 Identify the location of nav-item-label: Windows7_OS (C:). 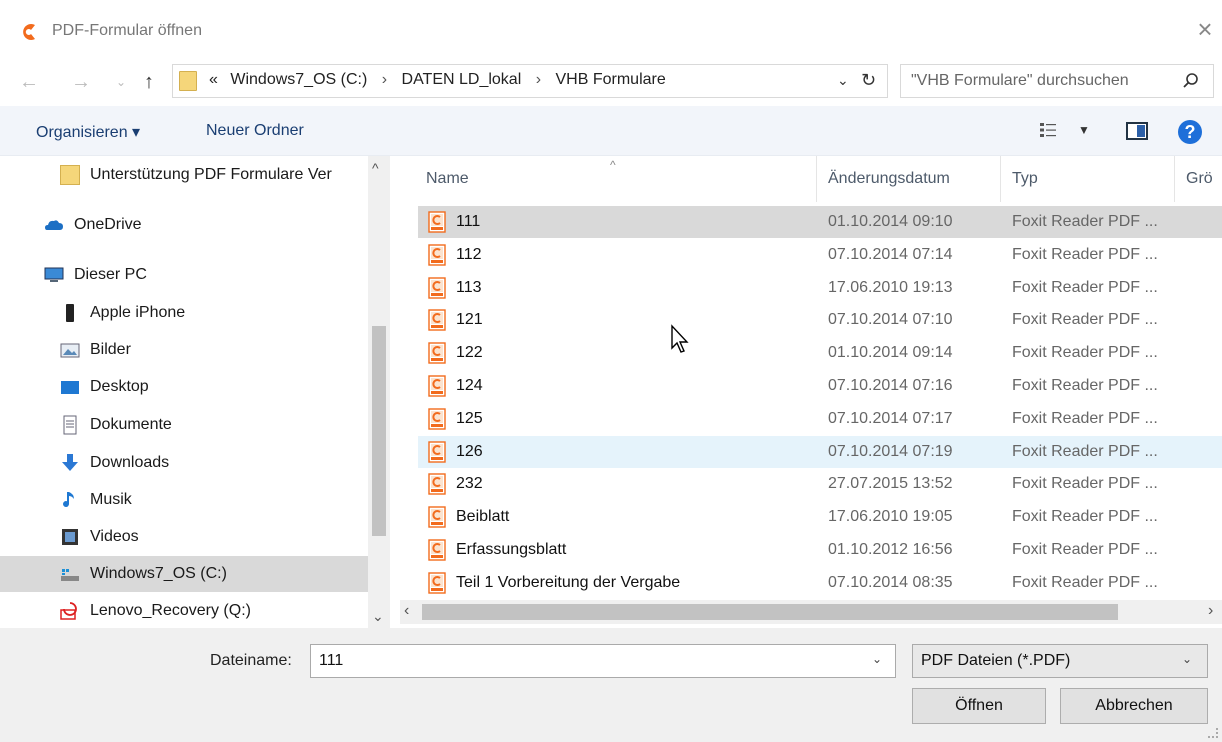
(158, 573).